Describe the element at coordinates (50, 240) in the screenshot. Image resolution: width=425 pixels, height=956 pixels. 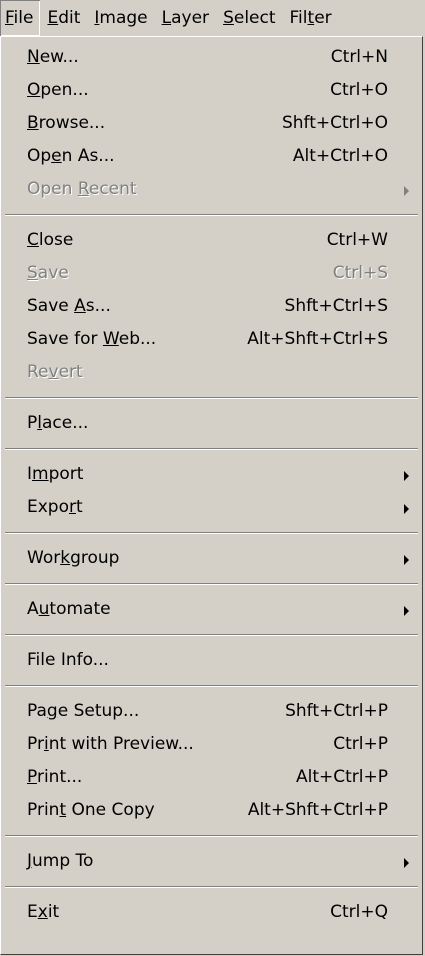
I see `menu-item-close-label: Close` at that location.